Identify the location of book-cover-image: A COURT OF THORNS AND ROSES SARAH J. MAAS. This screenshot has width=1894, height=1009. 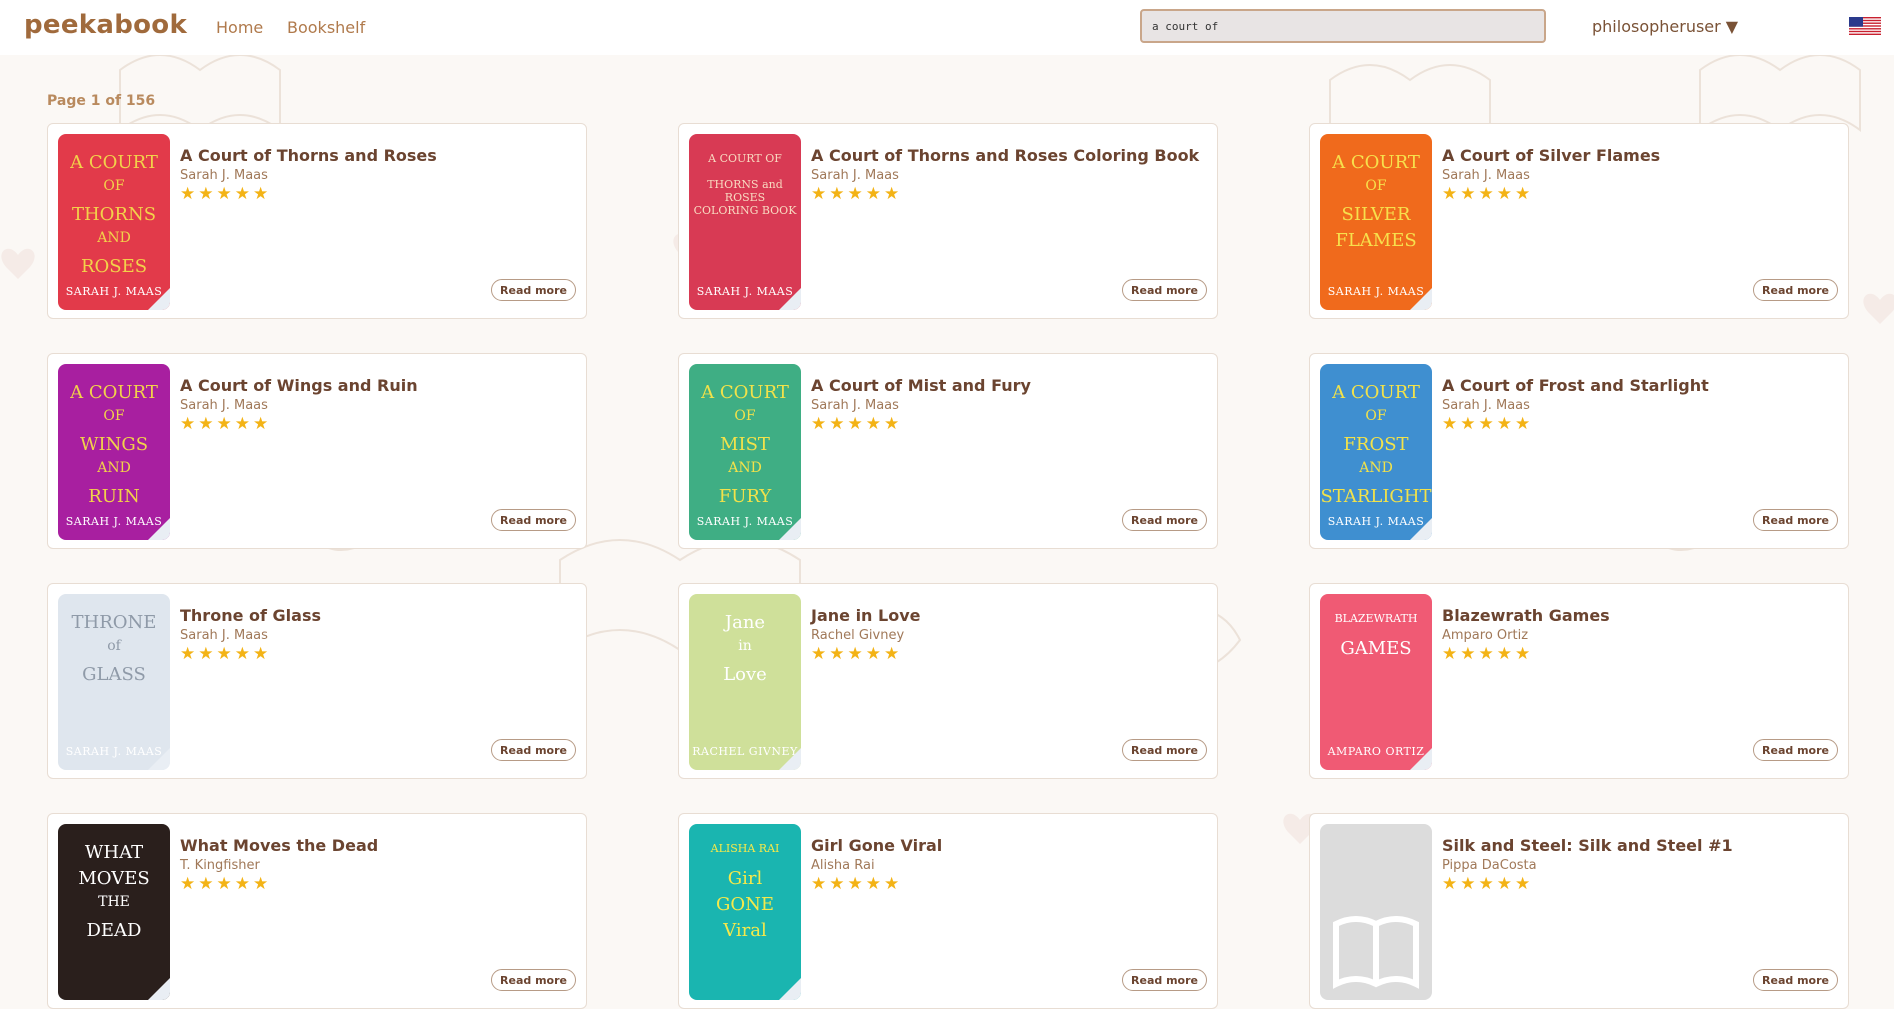
(114, 222).